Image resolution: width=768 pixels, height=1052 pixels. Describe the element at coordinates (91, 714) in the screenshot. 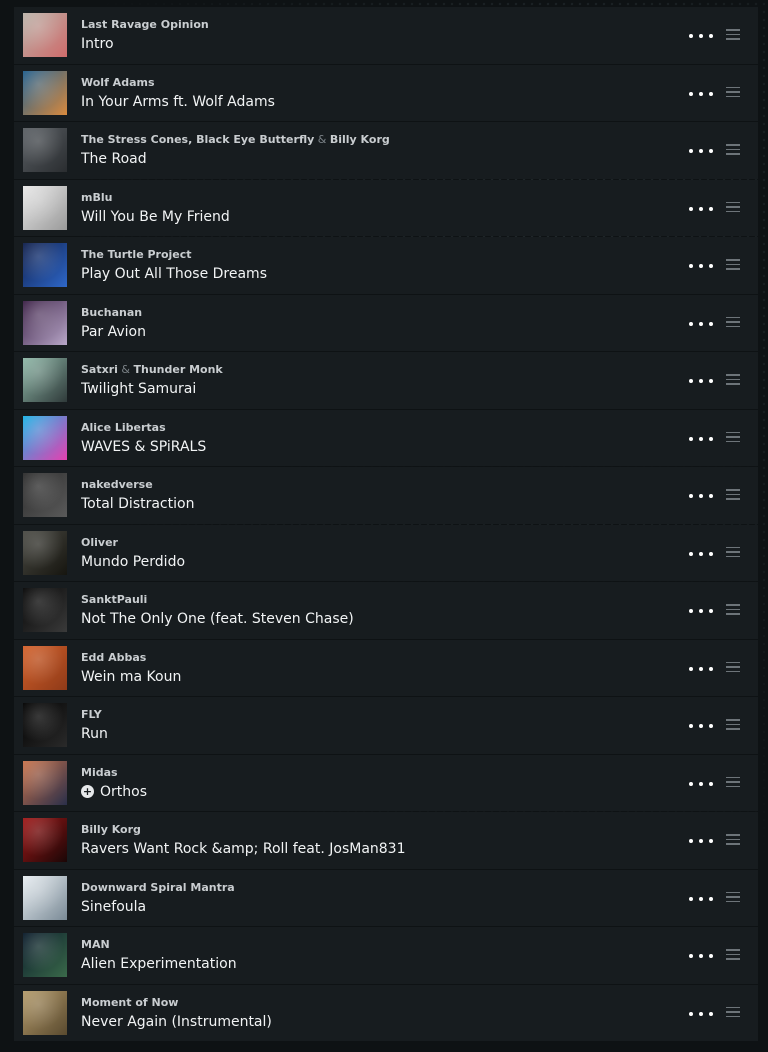

I see `artist-name: FLY` at that location.